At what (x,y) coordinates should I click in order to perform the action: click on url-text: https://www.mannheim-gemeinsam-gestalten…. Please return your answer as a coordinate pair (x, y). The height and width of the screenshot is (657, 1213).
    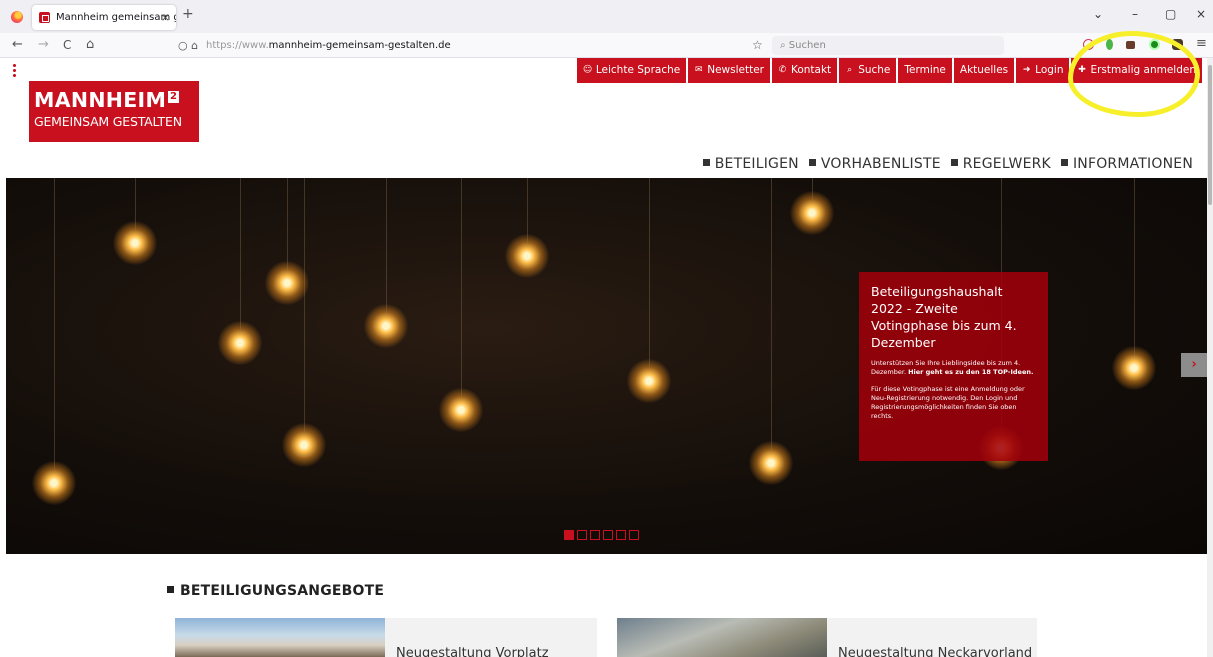
    Looking at the image, I should click on (328, 45).